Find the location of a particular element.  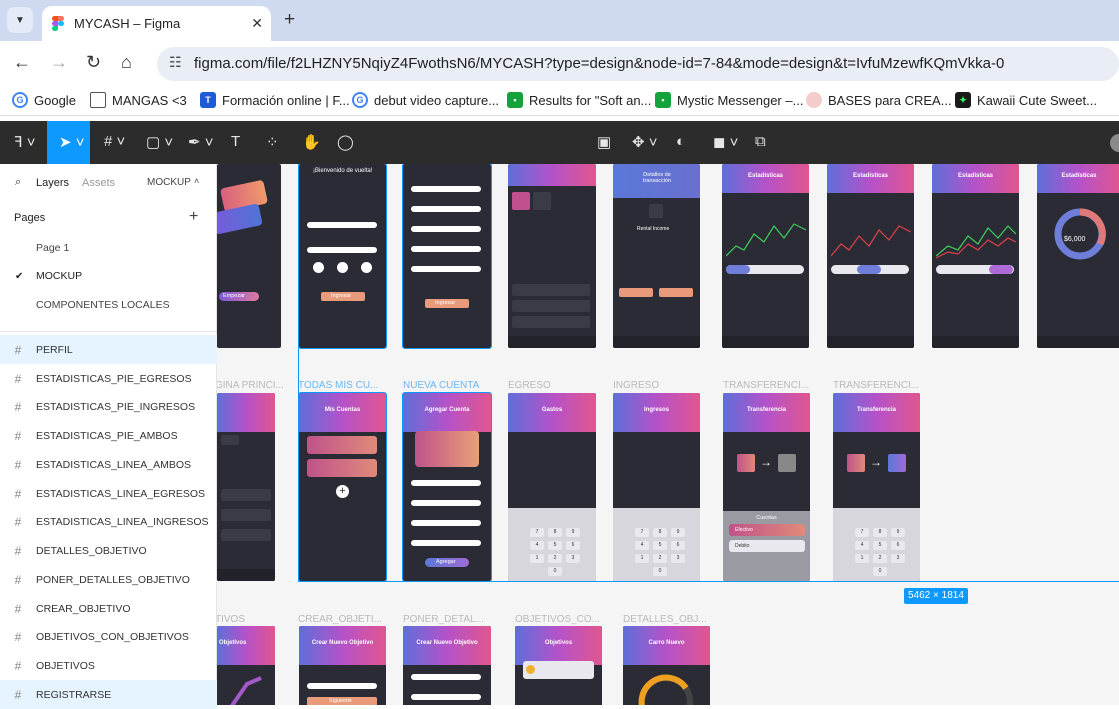

move-tool-icon: ➤ ˅ is located at coordinates (72, 142).